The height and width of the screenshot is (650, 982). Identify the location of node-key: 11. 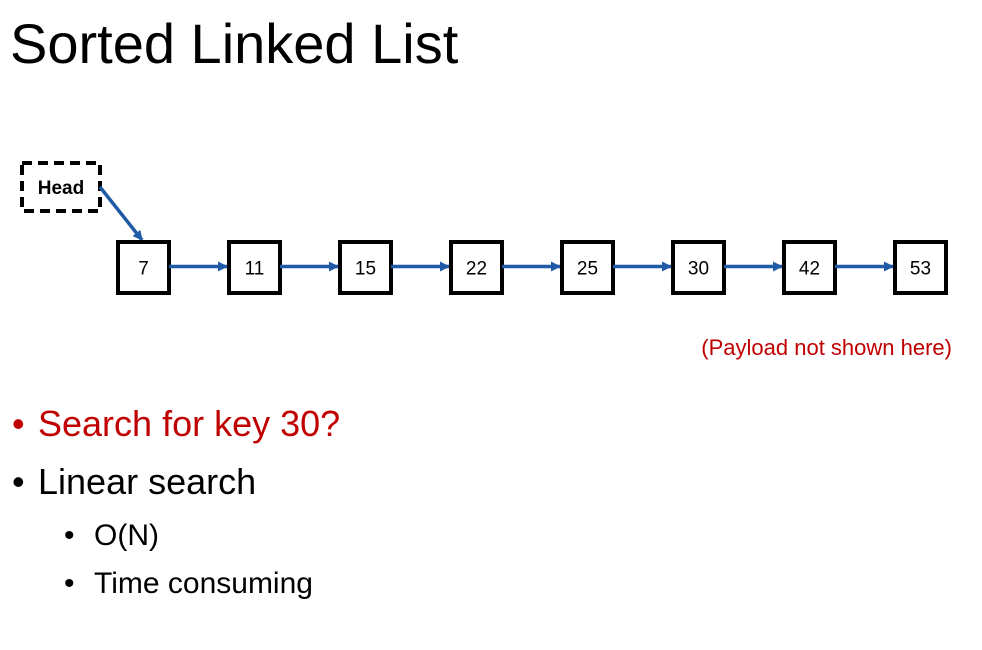
(255, 269).